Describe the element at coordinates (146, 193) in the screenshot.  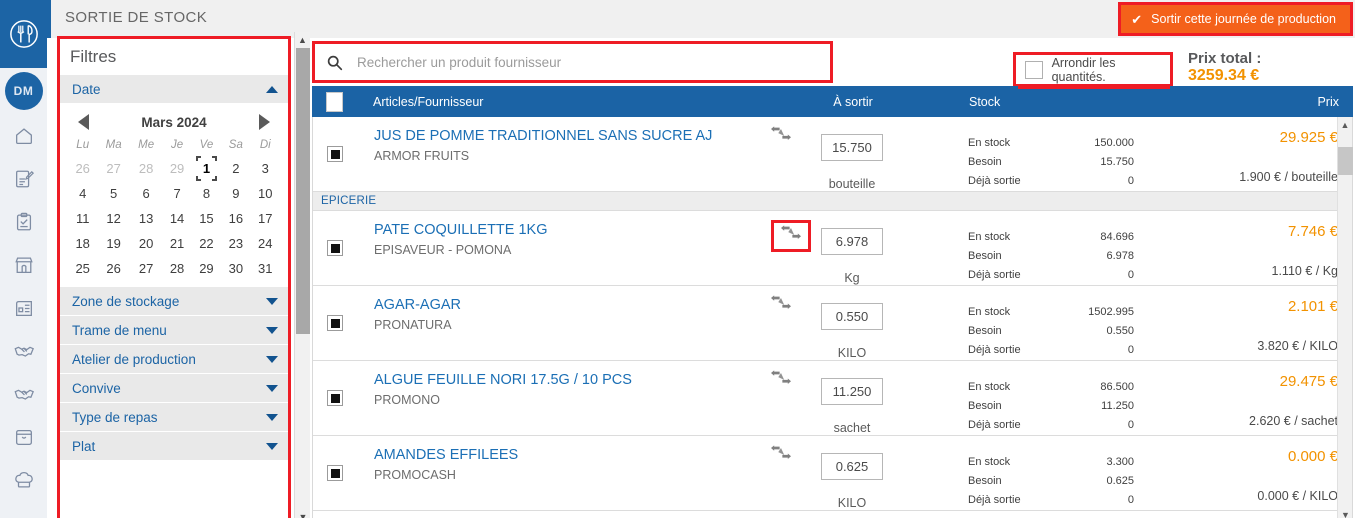
I see `calendar-day: 6` at that location.